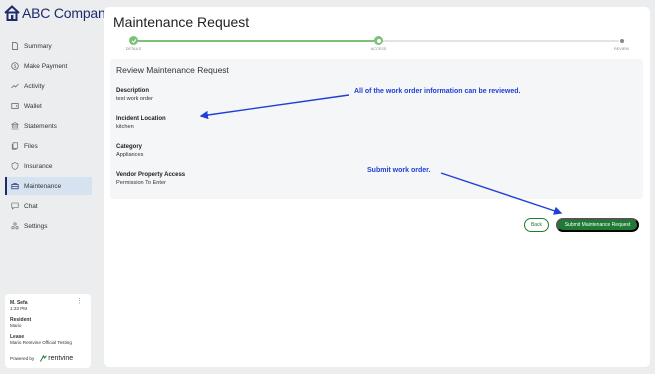 This screenshot has height=374, width=655. What do you see at coordinates (79, 301) in the screenshot?
I see `more-options-icon: ⋮` at bounding box center [79, 301].